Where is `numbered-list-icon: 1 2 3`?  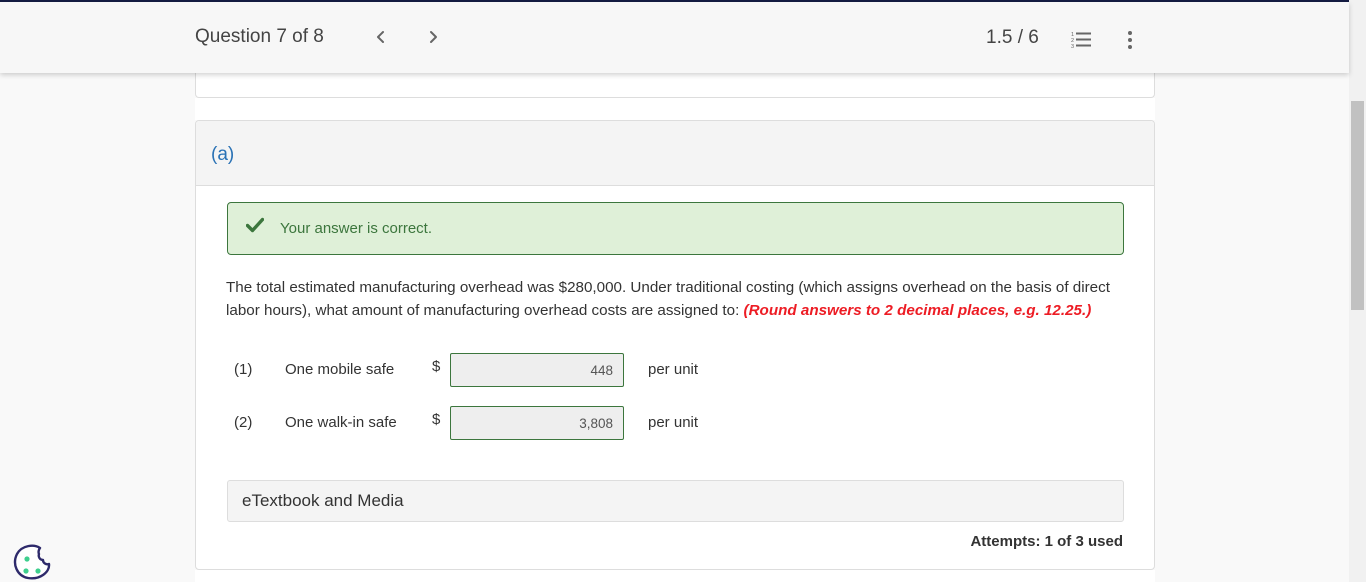
numbered-list-icon: 1 2 3 is located at coordinates (1081, 41).